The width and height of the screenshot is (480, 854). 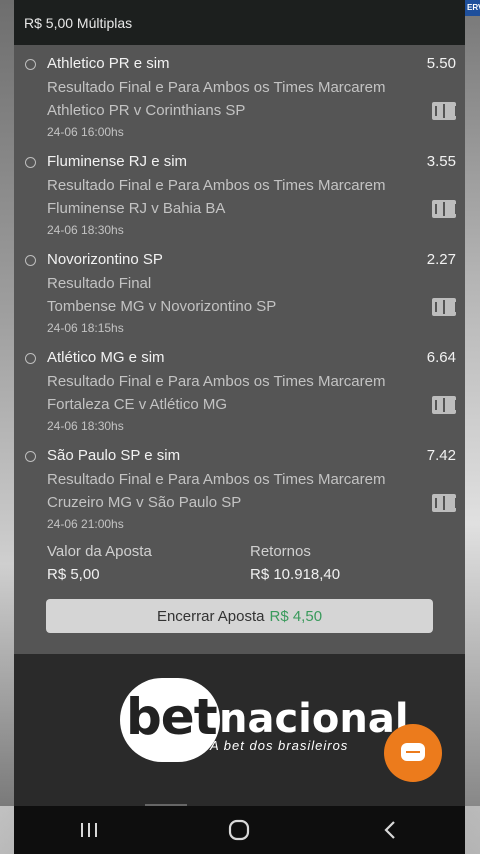 What do you see at coordinates (472, 403) in the screenshot?
I see `background-right-edge: ERV` at bounding box center [472, 403].